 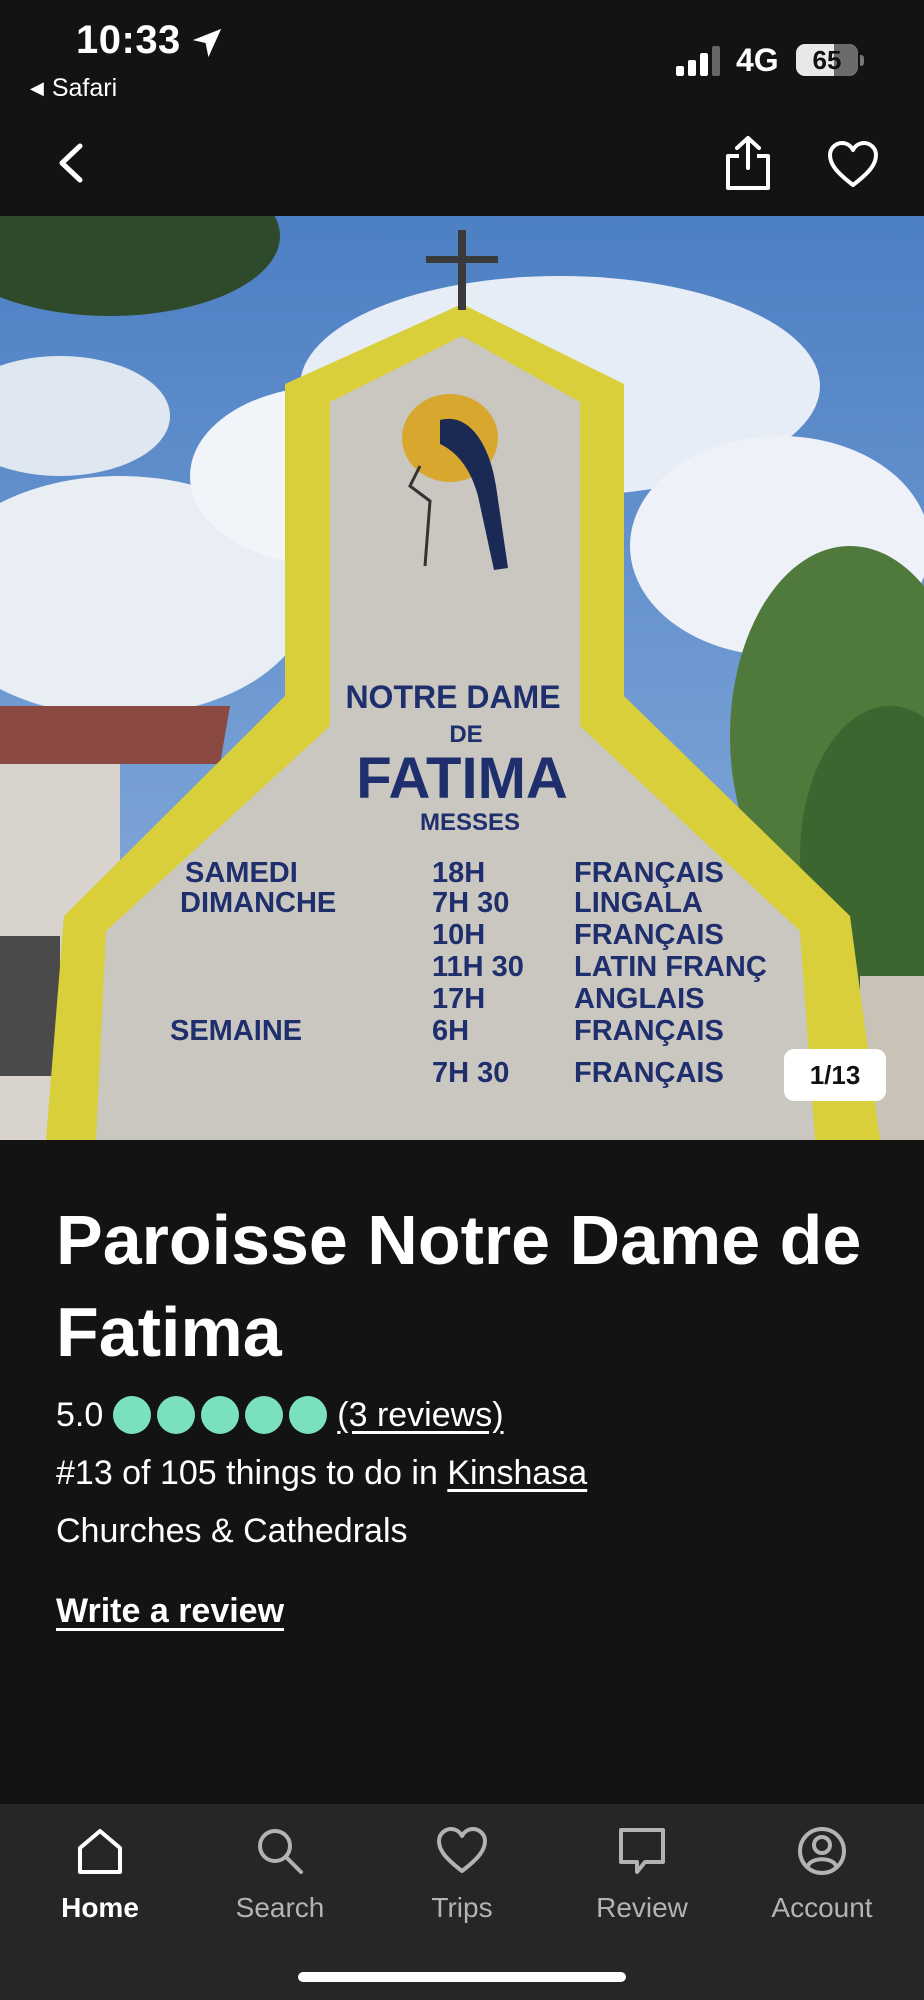 I want to click on sign-line1: NOTRE DAME, so click(x=452, y=697).